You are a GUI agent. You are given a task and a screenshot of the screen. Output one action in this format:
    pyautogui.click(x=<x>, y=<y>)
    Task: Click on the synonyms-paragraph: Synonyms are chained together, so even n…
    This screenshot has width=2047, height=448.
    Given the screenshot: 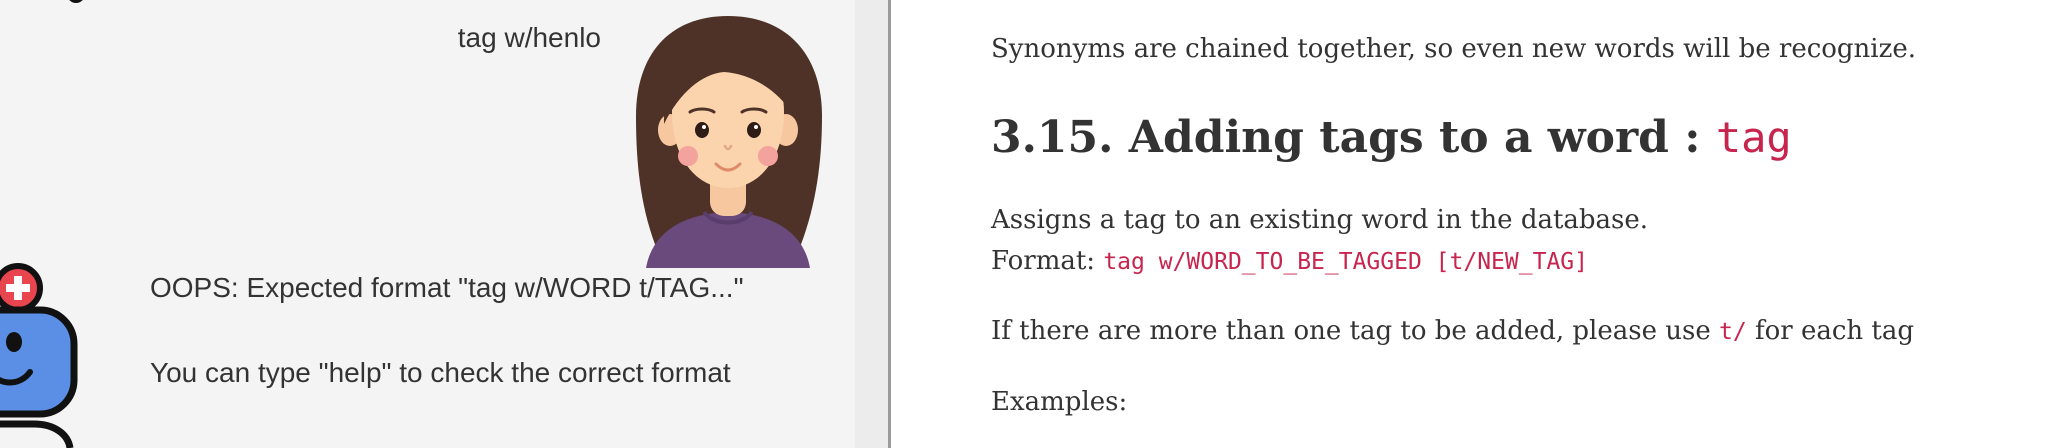 What is the action you would take?
    pyautogui.click(x=1453, y=49)
    